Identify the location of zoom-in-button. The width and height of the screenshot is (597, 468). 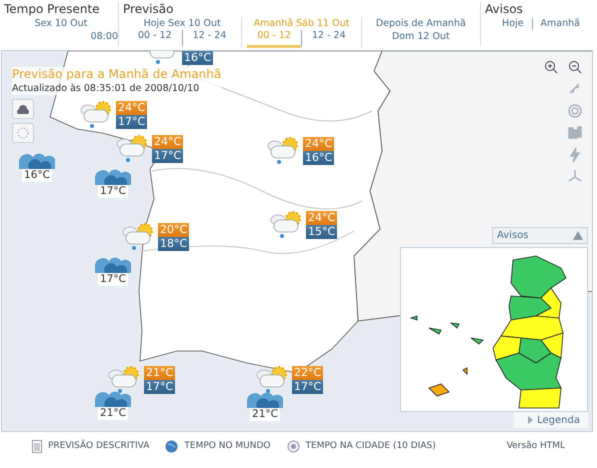
(551, 67).